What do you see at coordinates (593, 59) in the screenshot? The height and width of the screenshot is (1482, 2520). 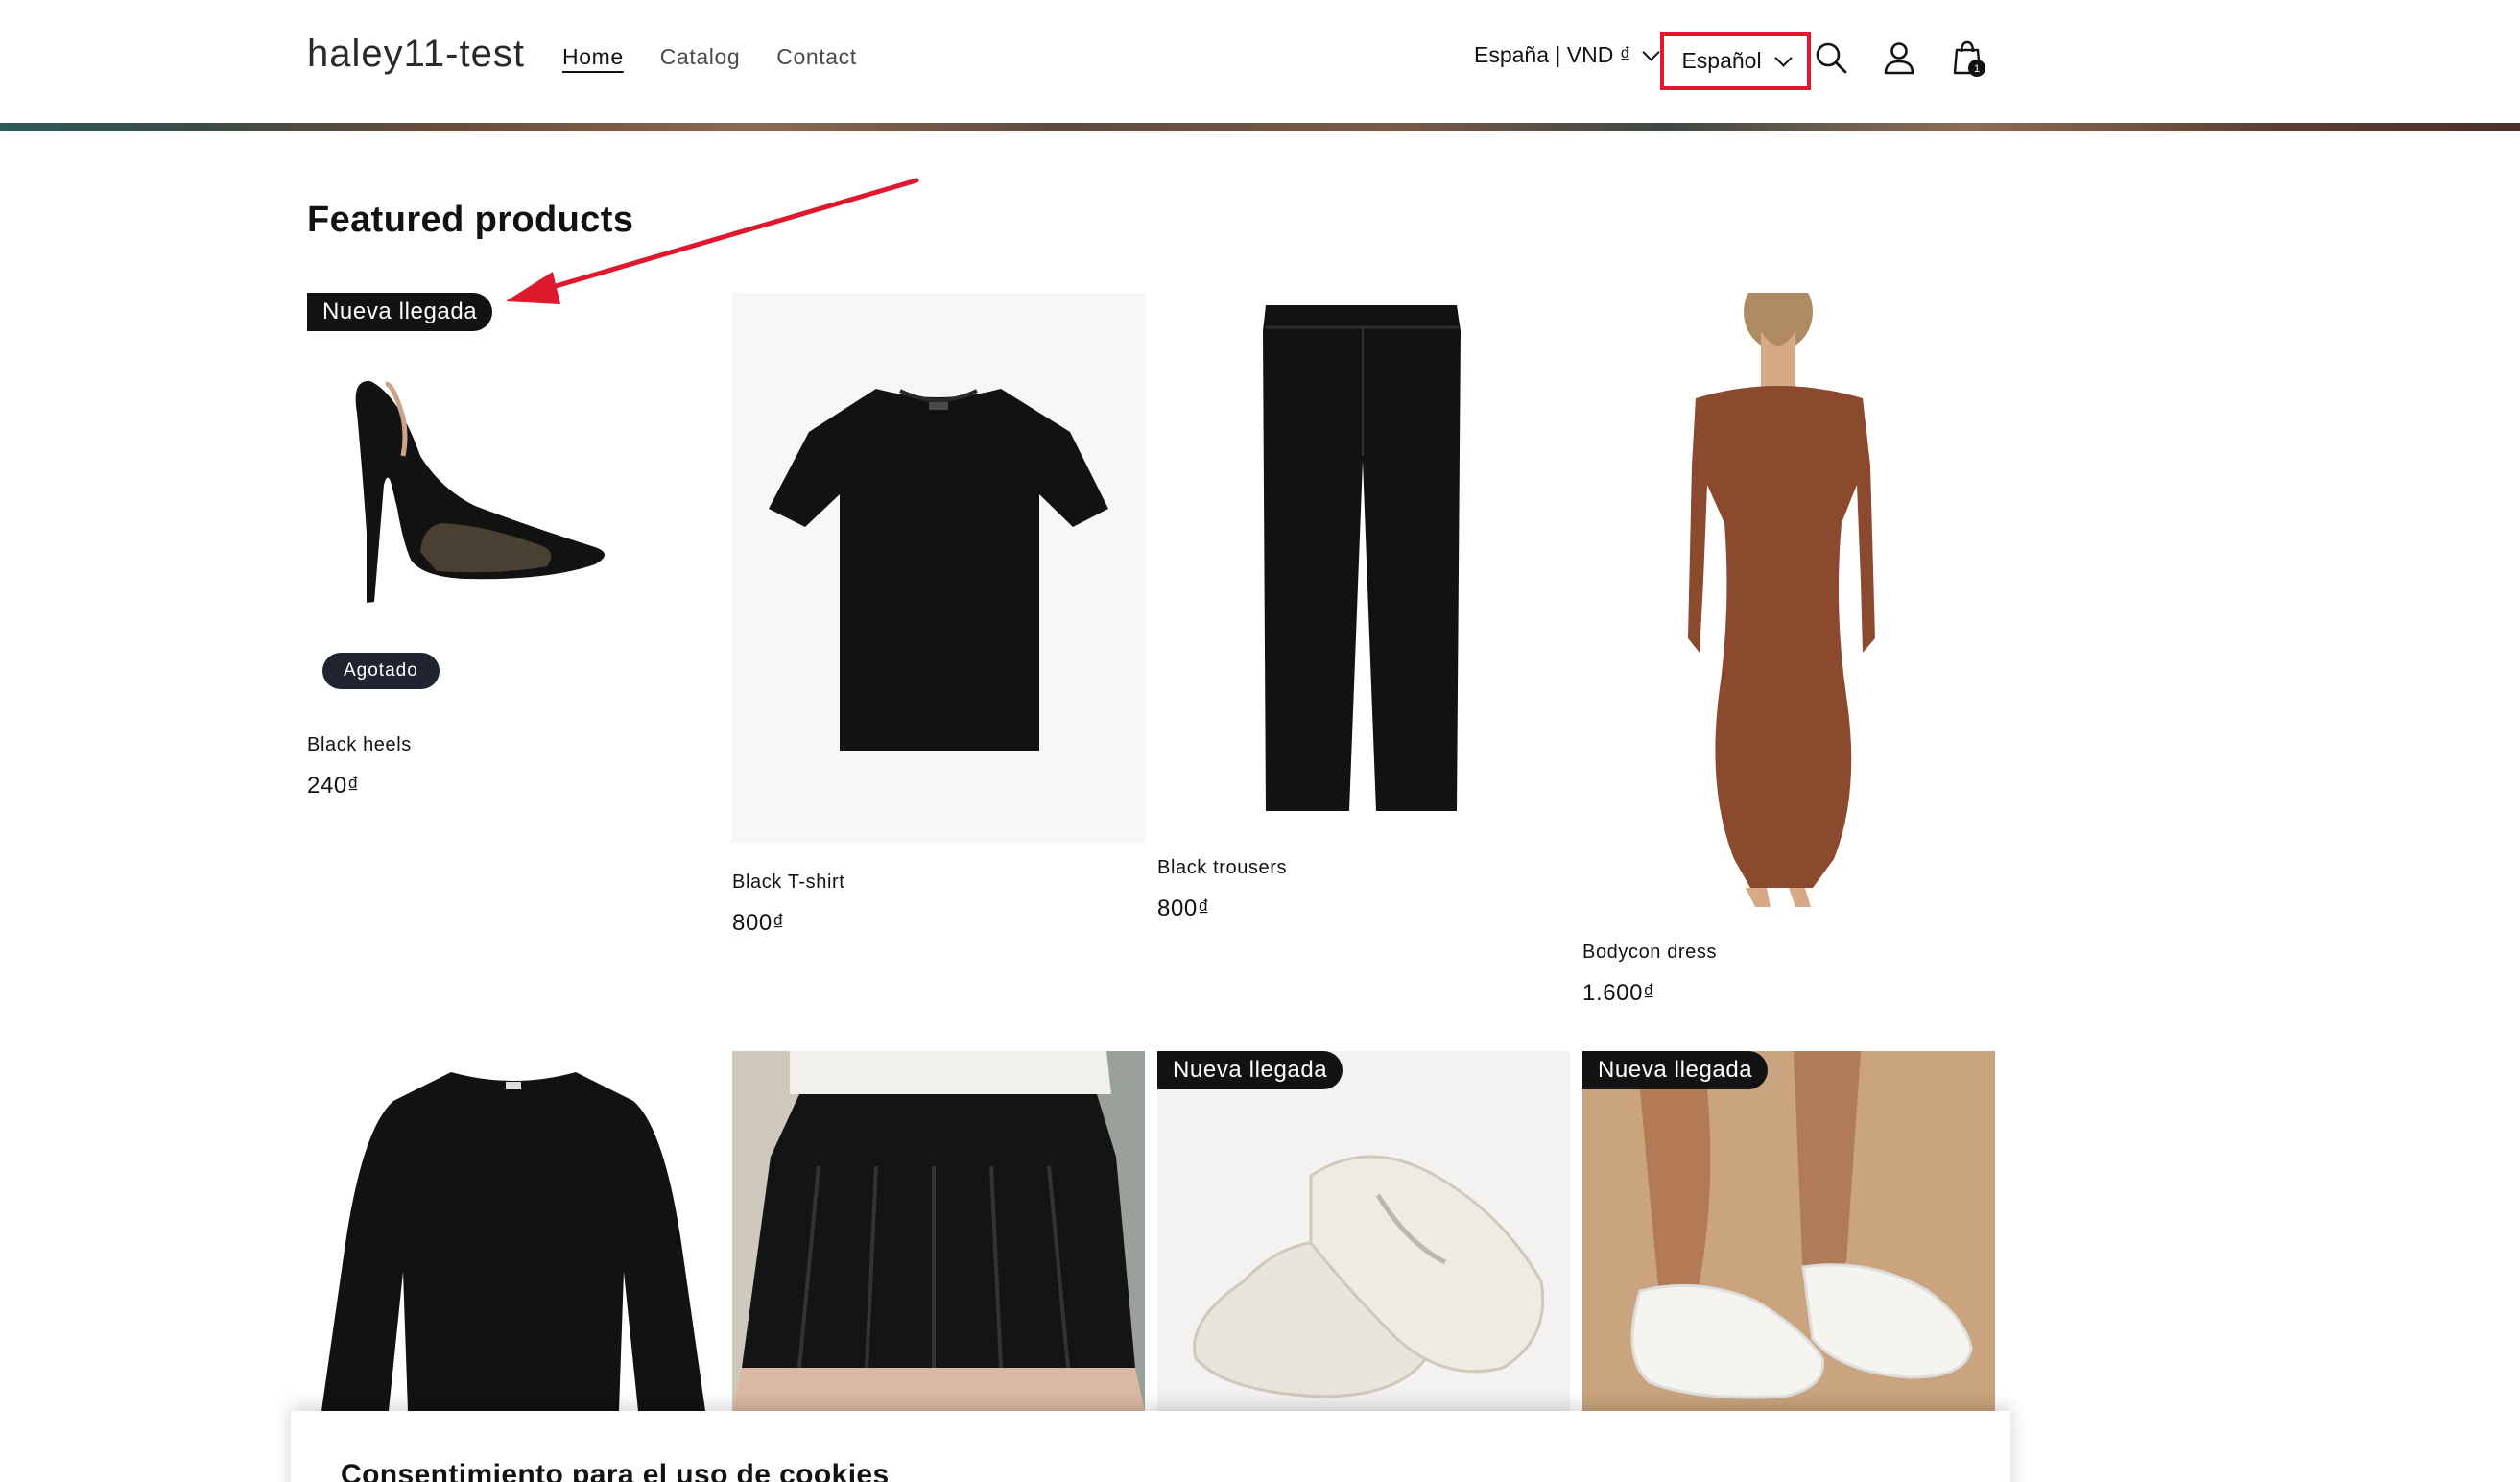 I see `nav-home: Home` at bounding box center [593, 59].